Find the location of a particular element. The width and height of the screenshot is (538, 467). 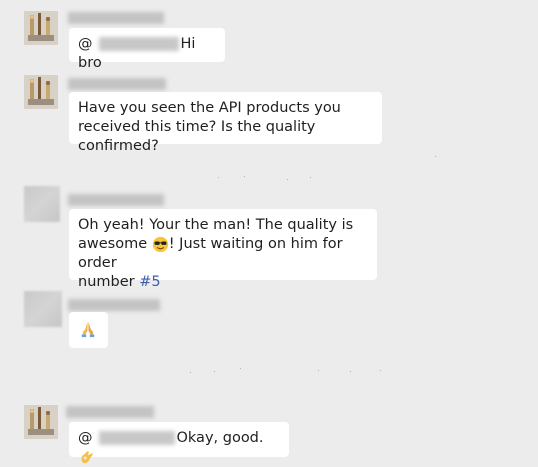

sunglasses-face-emoji is located at coordinates (160, 244).